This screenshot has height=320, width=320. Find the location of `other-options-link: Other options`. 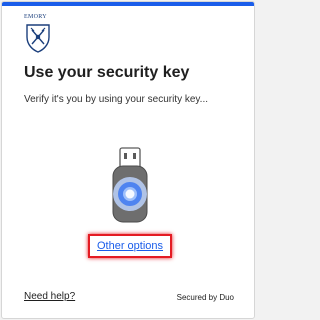

other-options-link: Other options is located at coordinates (130, 246).